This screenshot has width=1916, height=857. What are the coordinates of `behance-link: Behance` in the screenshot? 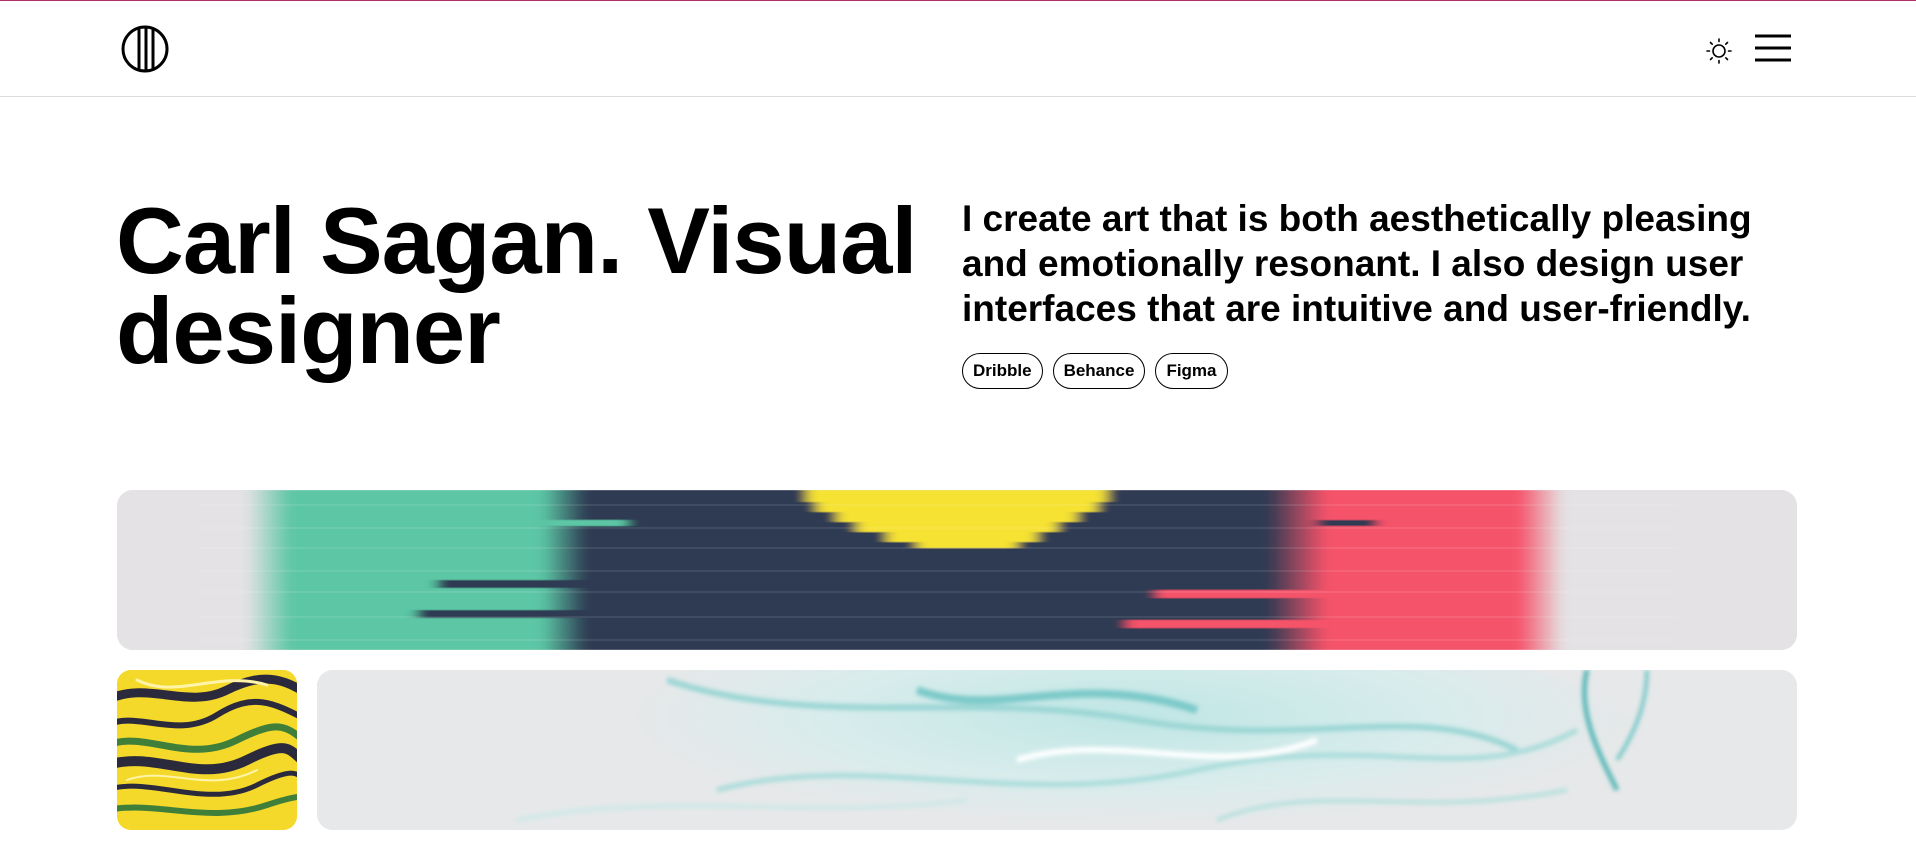 It's located at (1099, 371).